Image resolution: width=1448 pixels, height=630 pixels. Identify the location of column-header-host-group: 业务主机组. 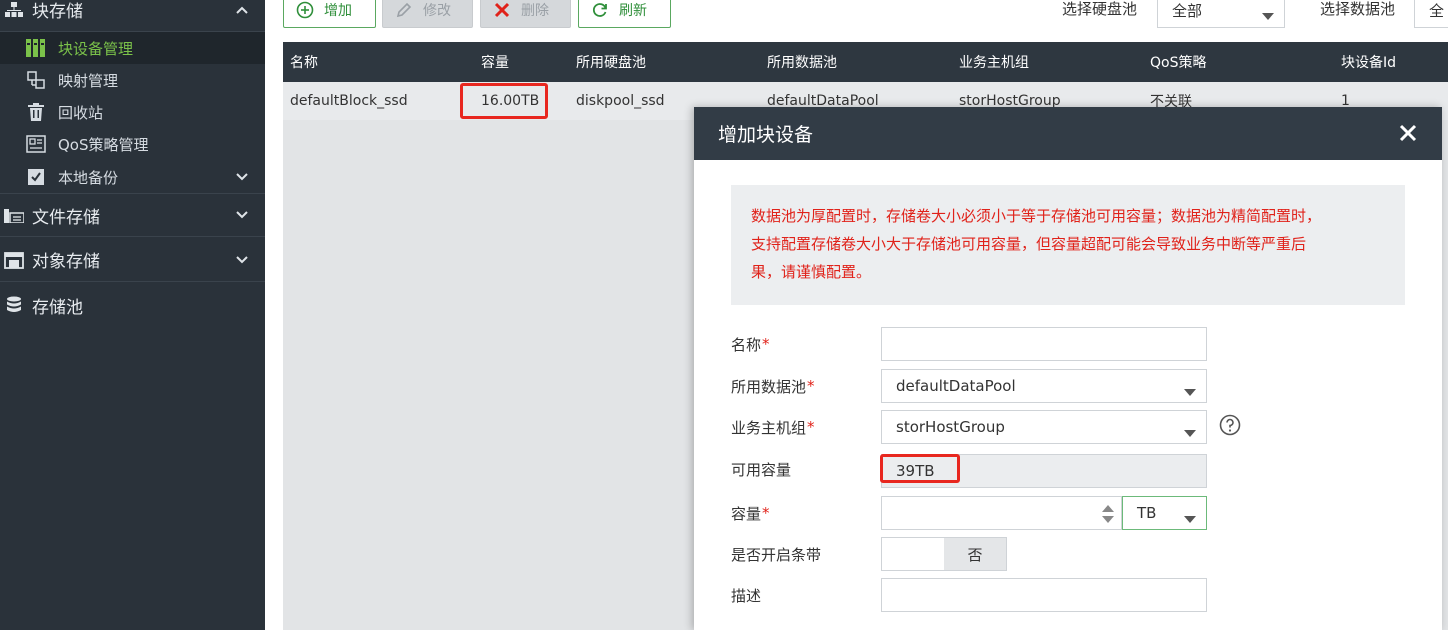
(994, 62).